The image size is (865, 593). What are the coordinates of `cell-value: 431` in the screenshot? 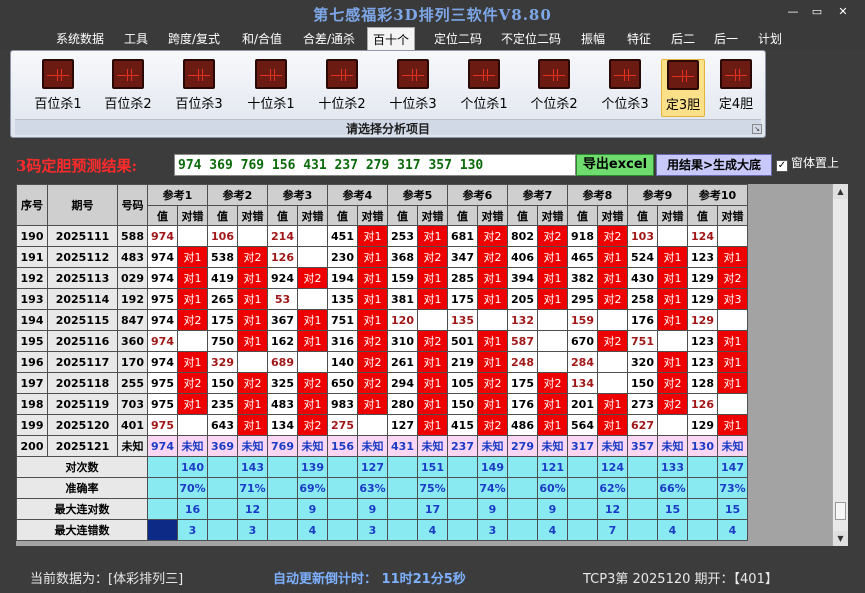 It's located at (402, 446).